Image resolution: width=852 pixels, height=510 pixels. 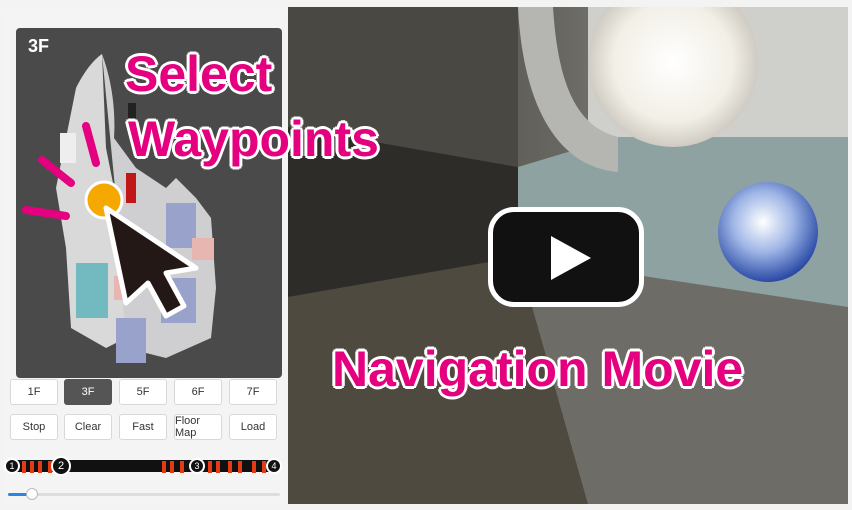 I want to click on fast-button: Fast, so click(x=143, y=427).